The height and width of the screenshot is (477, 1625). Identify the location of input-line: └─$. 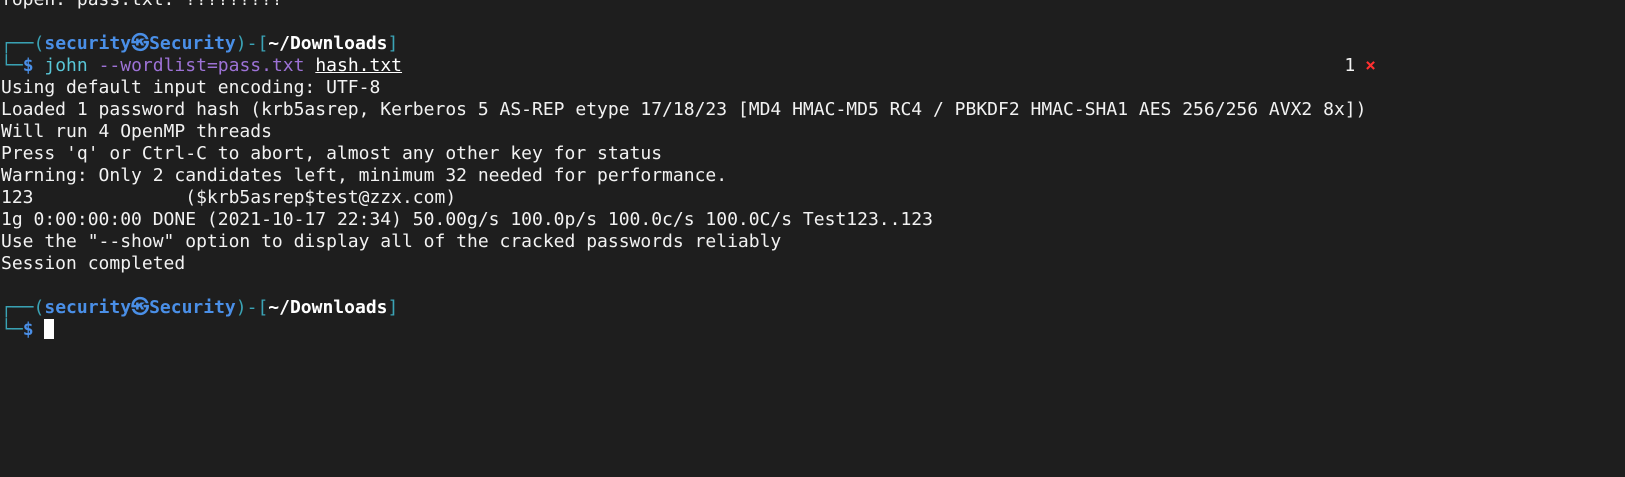
(811, 330).